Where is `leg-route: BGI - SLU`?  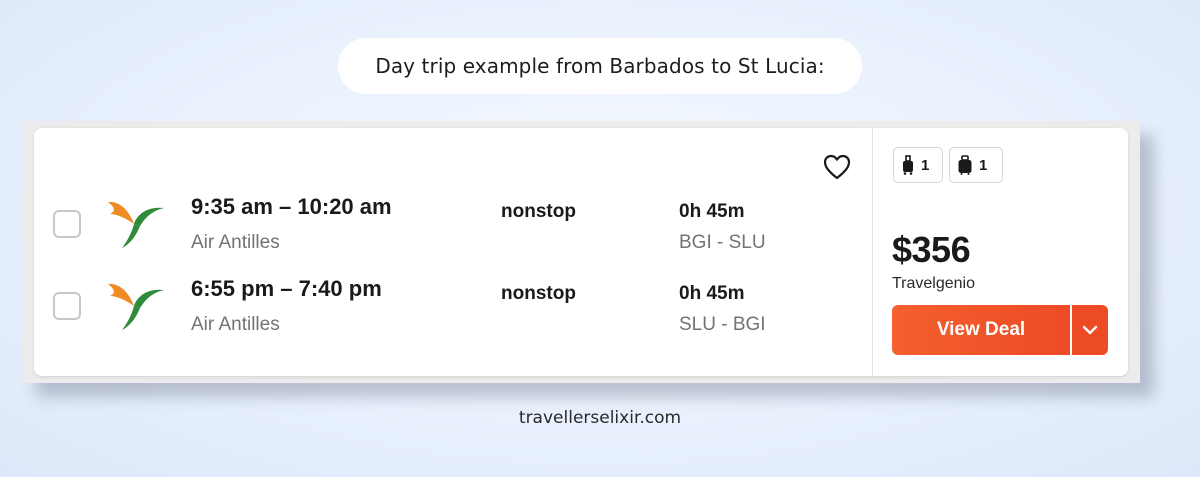 leg-route: BGI - SLU is located at coordinates (722, 242).